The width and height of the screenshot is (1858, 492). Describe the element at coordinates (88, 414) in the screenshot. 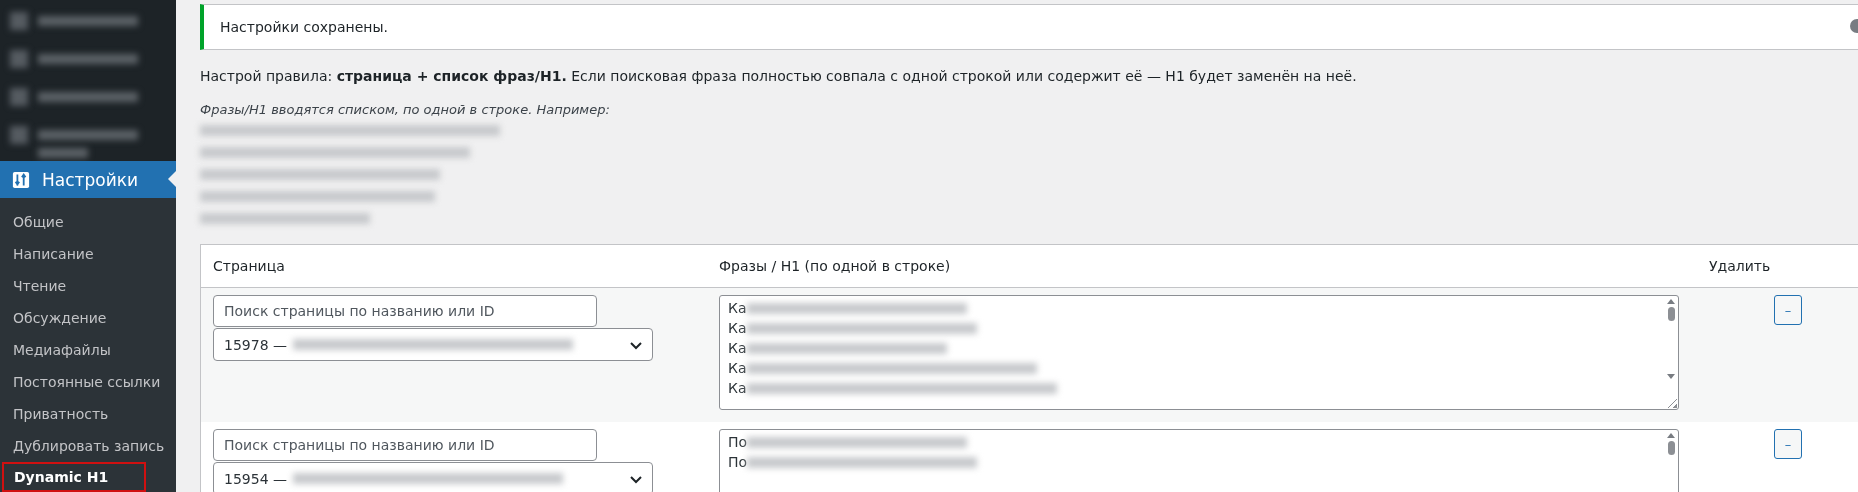

I see `sidebar-item: Приватность` at that location.